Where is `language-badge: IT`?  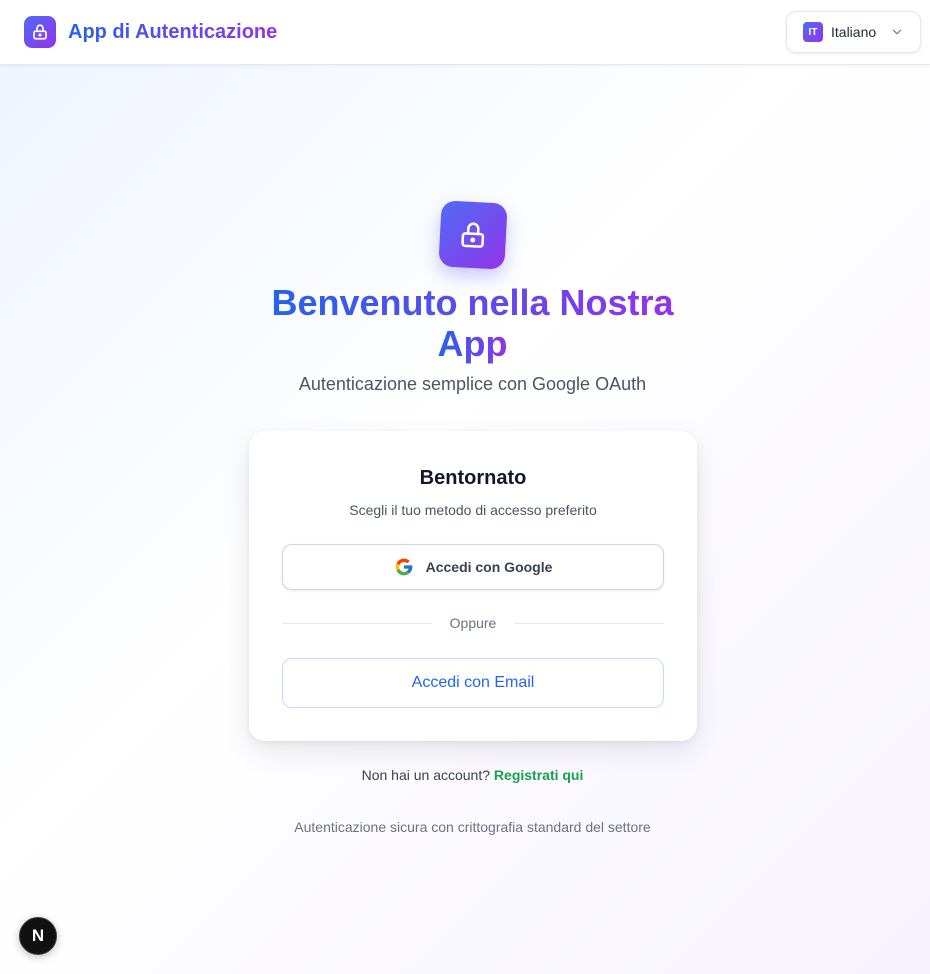
language-badge: IT is located at coordinates (813, 32).